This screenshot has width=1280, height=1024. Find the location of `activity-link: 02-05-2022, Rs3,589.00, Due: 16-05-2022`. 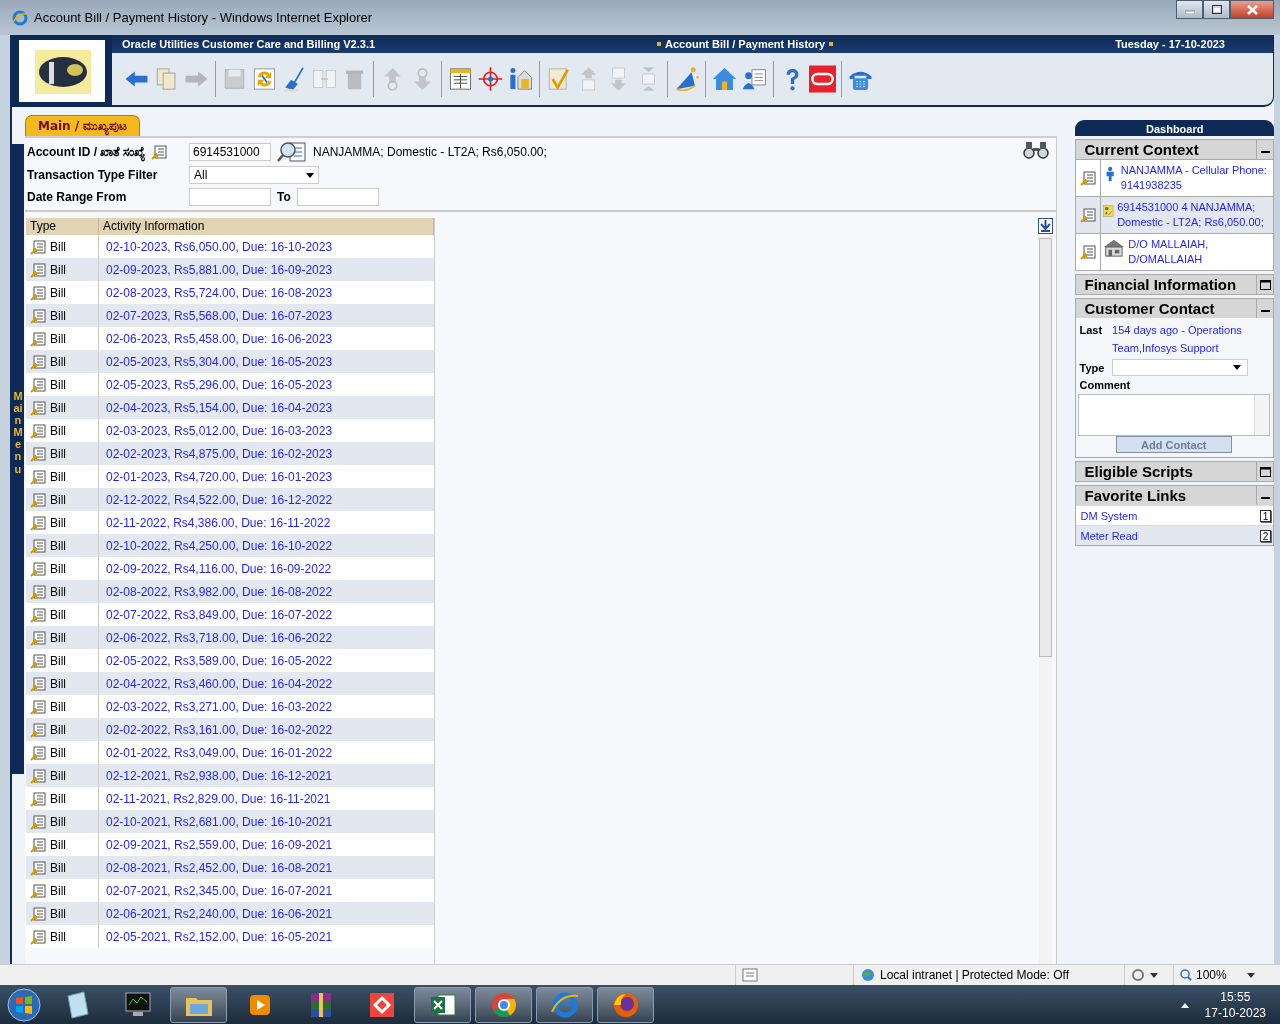

activity-link: 02-05-2022, Rs3,589.00, Due: 16-05-2022 is located at coordinates (266, 660).